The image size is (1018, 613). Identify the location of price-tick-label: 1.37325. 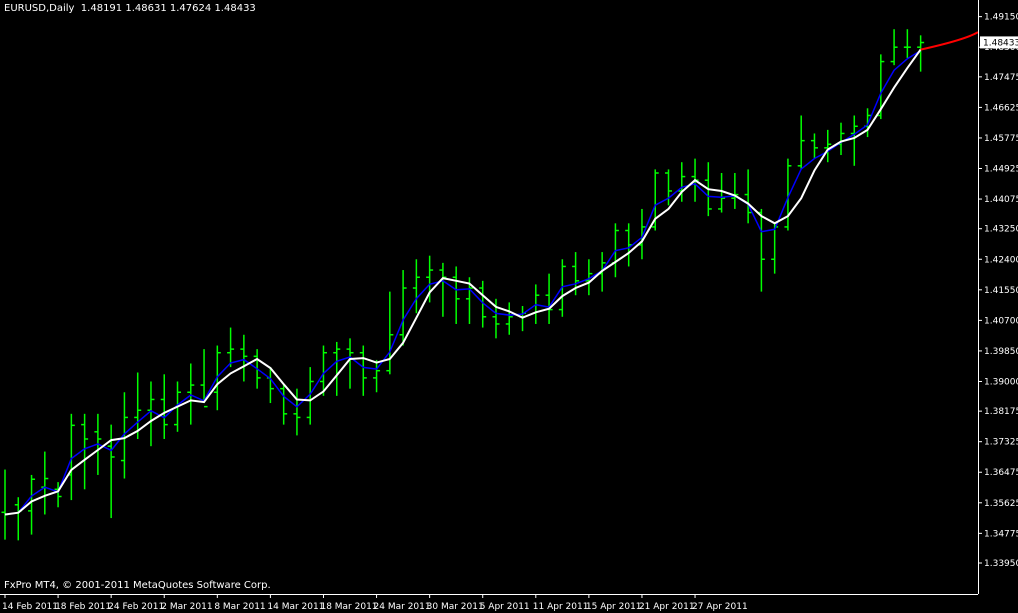
(1001, 443).